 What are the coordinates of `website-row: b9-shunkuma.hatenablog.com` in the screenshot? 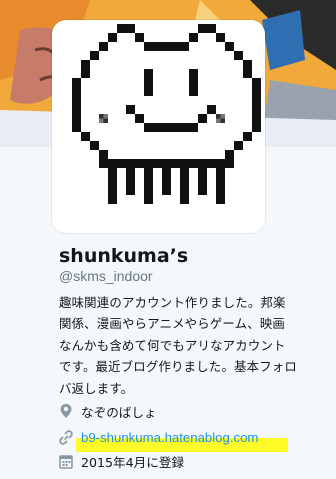 It's located at (158, 437).